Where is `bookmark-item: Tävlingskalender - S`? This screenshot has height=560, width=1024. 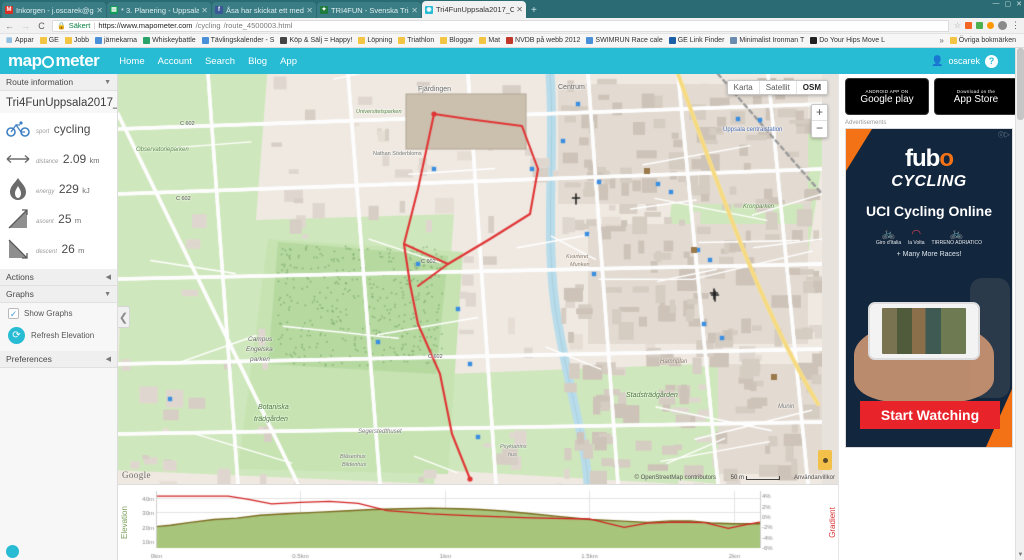
bookmark-item: Tävlingskalender - S is located at coordinates (239, 40).